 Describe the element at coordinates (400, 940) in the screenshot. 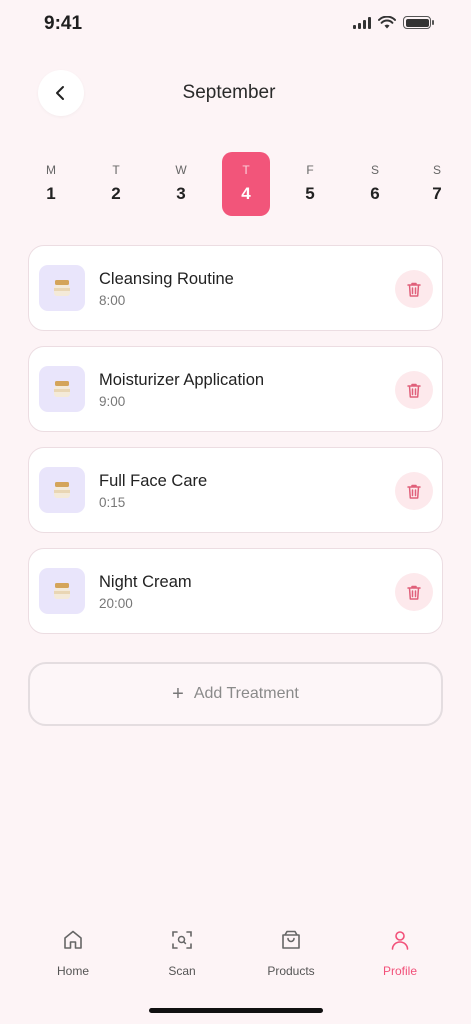

I see `user-icon` at that location.